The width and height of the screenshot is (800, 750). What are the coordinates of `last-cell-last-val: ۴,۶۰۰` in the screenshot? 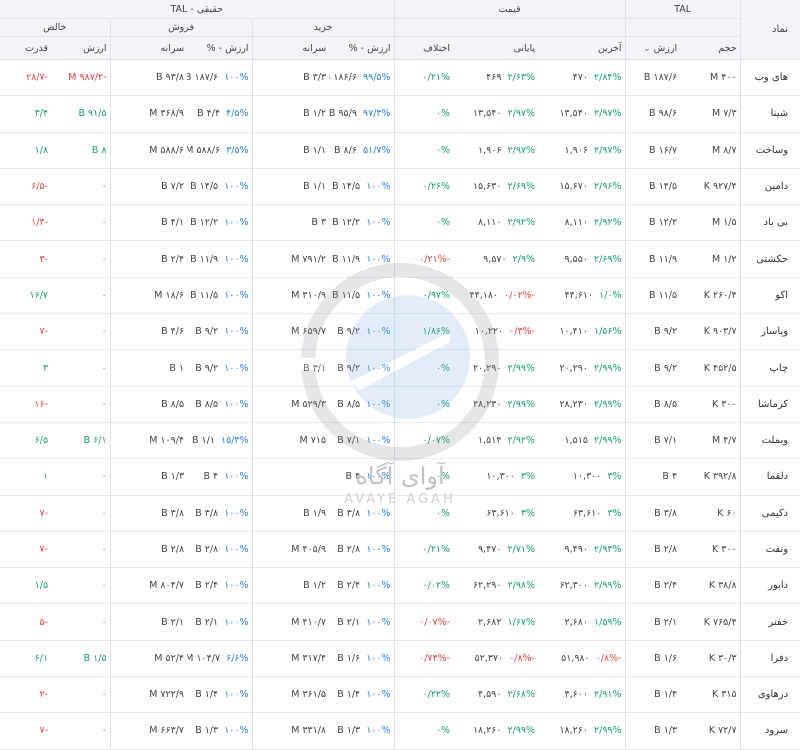 It's located at (576, 695).